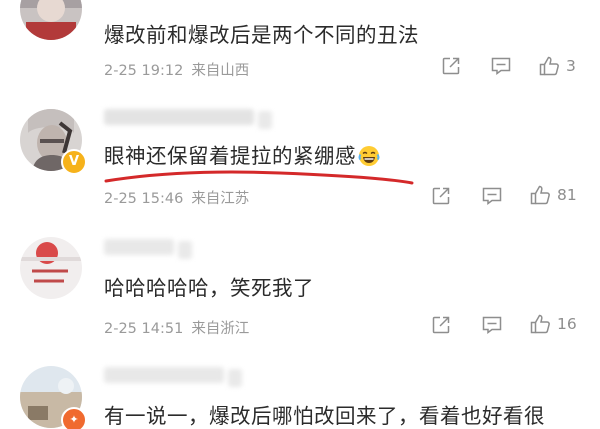  Describe the element at coordinates (553, 195) in the screenshot. I see `like-button: 81` at that location.